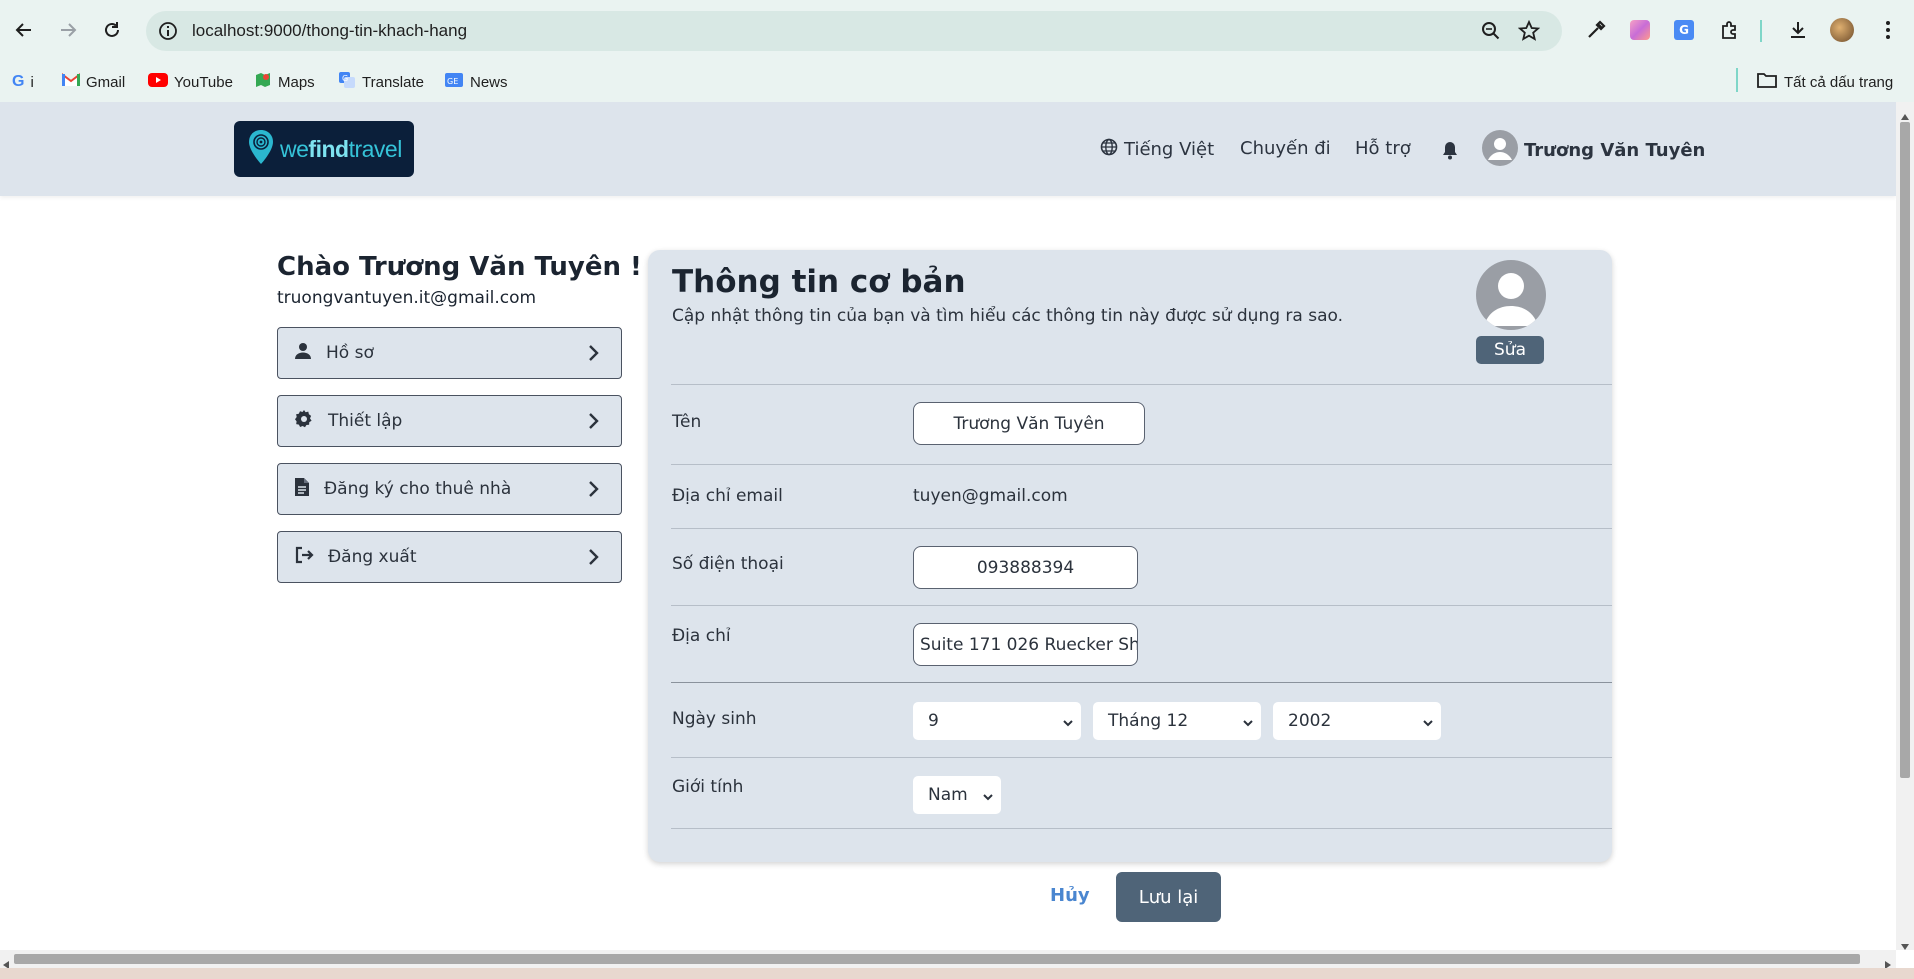 The image size is (1914, 979). What do you see at coordinates (1510, 350) in the screenshot?
I see `edit-avatar-button: Sửa` at bounding box center [1510, 350].